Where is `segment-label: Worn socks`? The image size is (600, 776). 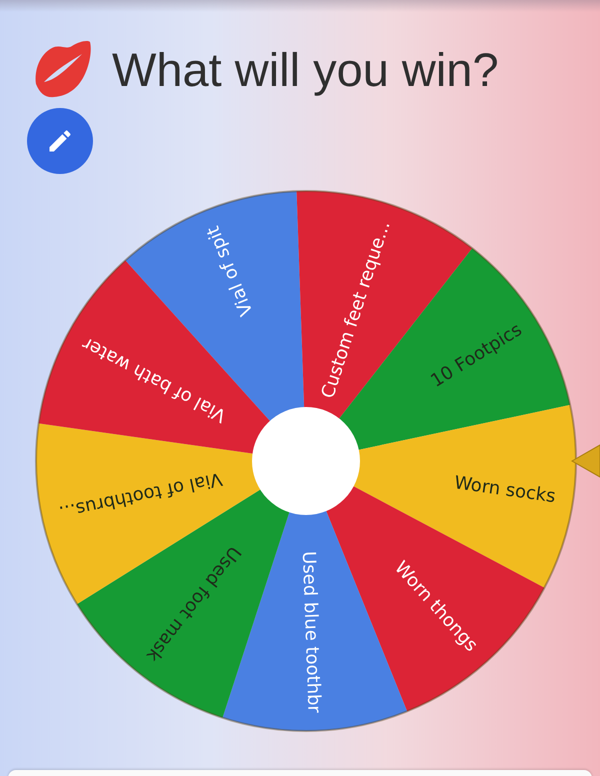
segment-label: Worn socks is located at coordinates (504, 490).